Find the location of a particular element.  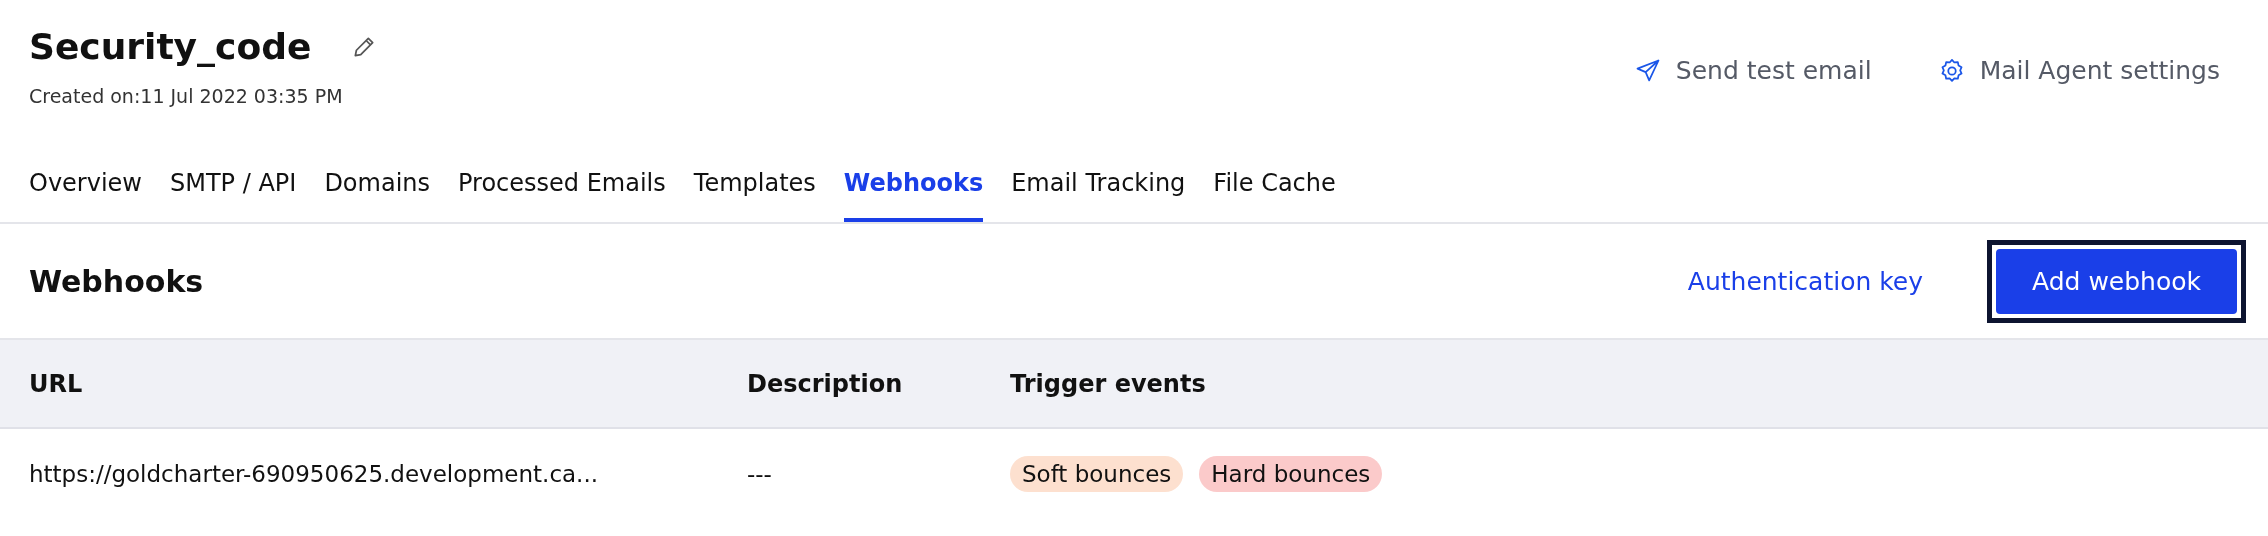

action-link: Send test email is located at coordinates (1752, 70).